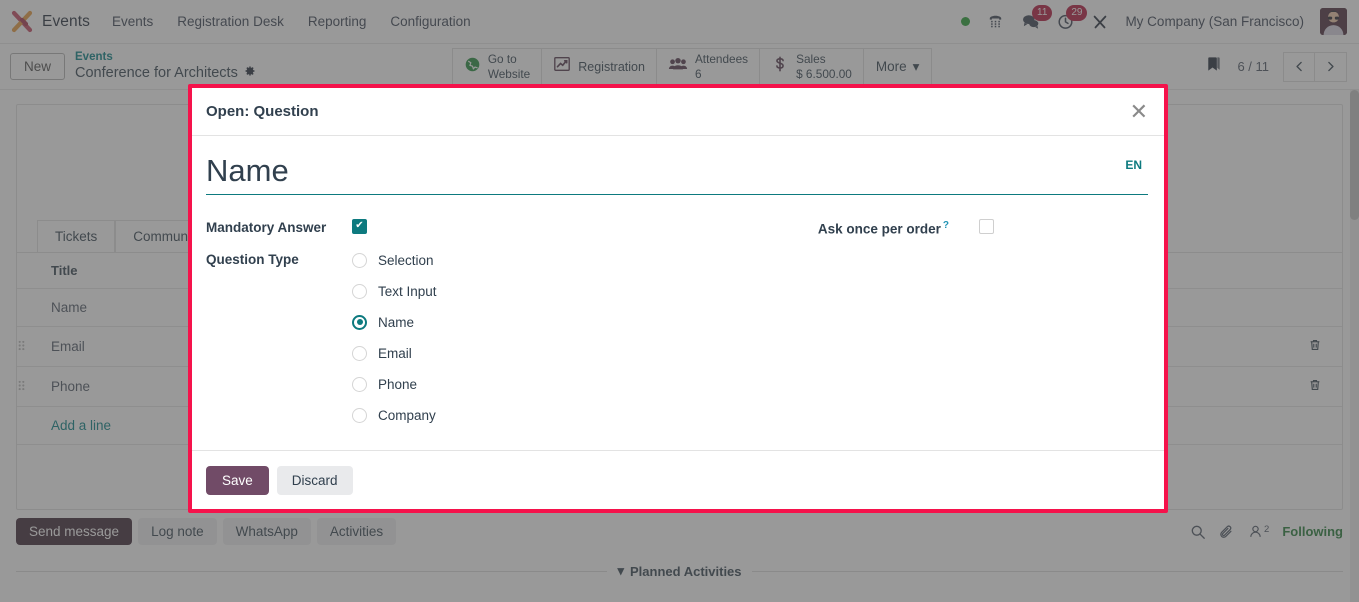  Describe the element at coordinates (630, 171) in the screenshot. I see `question-name-input` at that location.